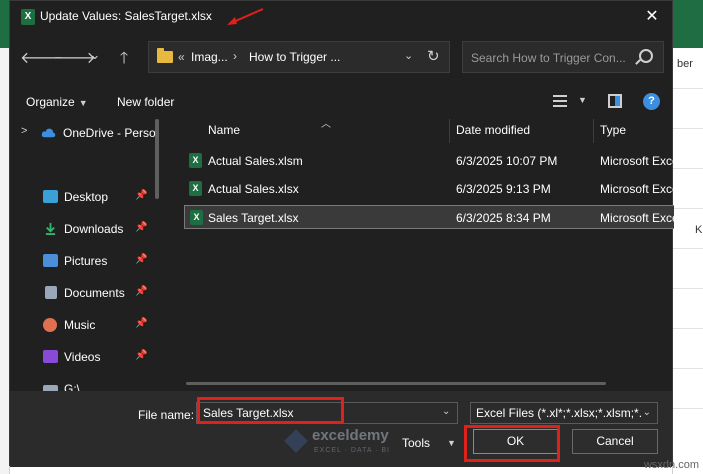 This screenshot has height=474, width=703. Describe the element at coordinates (646, 412) in the screenshot. I see `chevron-down-icon: ⌄` at that location.